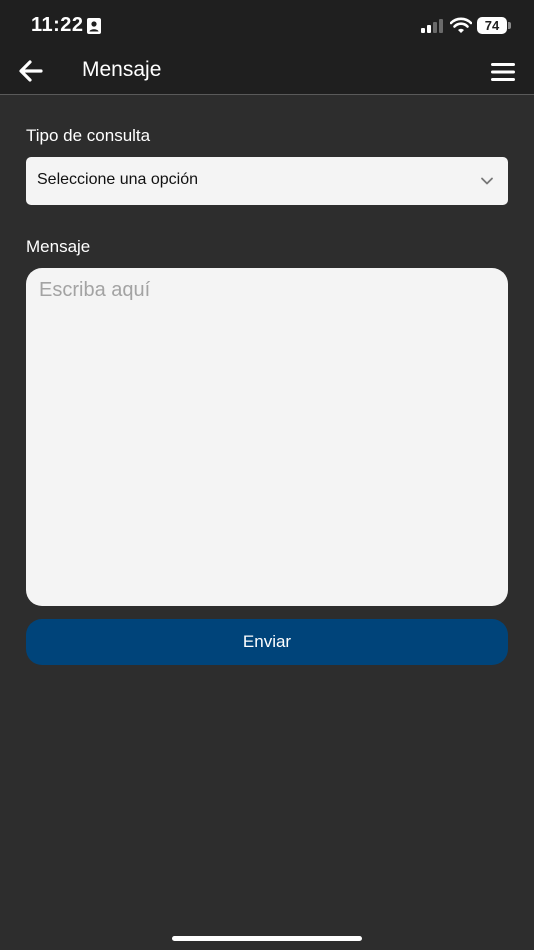  What do you see at coordinates (94, 26) in the screenshot?
I see `contact-card-icon` at bounding box center [94, 26].